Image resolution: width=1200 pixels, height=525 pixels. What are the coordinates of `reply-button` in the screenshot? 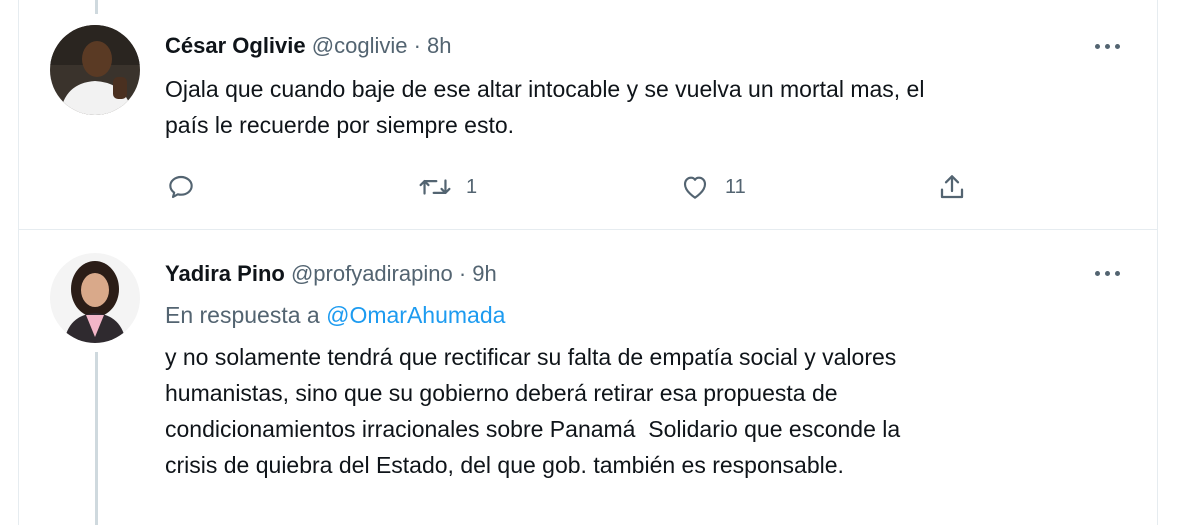 It's located at (181, 187).